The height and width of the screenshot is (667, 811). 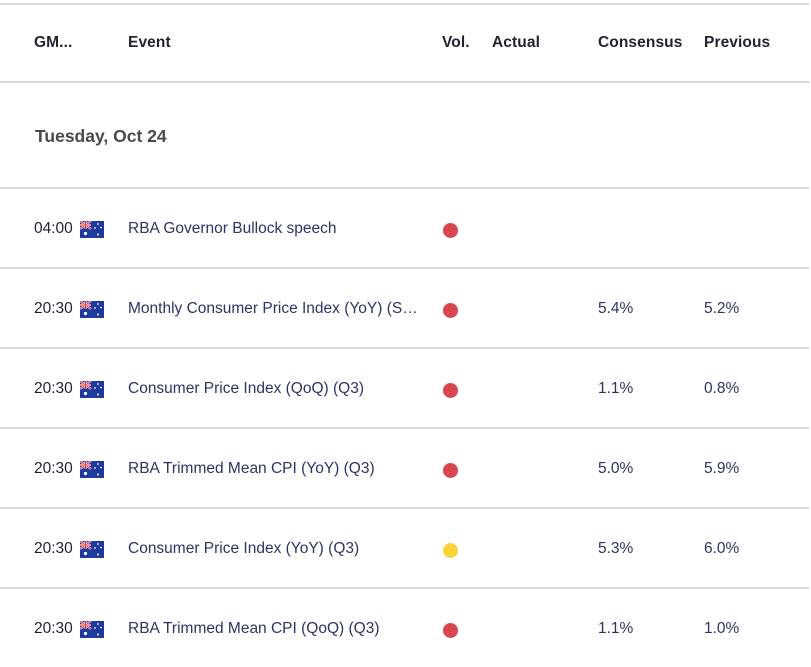 I want to click on event-name: Consumer Price Index (QoQ) (Q3), so click(x=246, y=389).